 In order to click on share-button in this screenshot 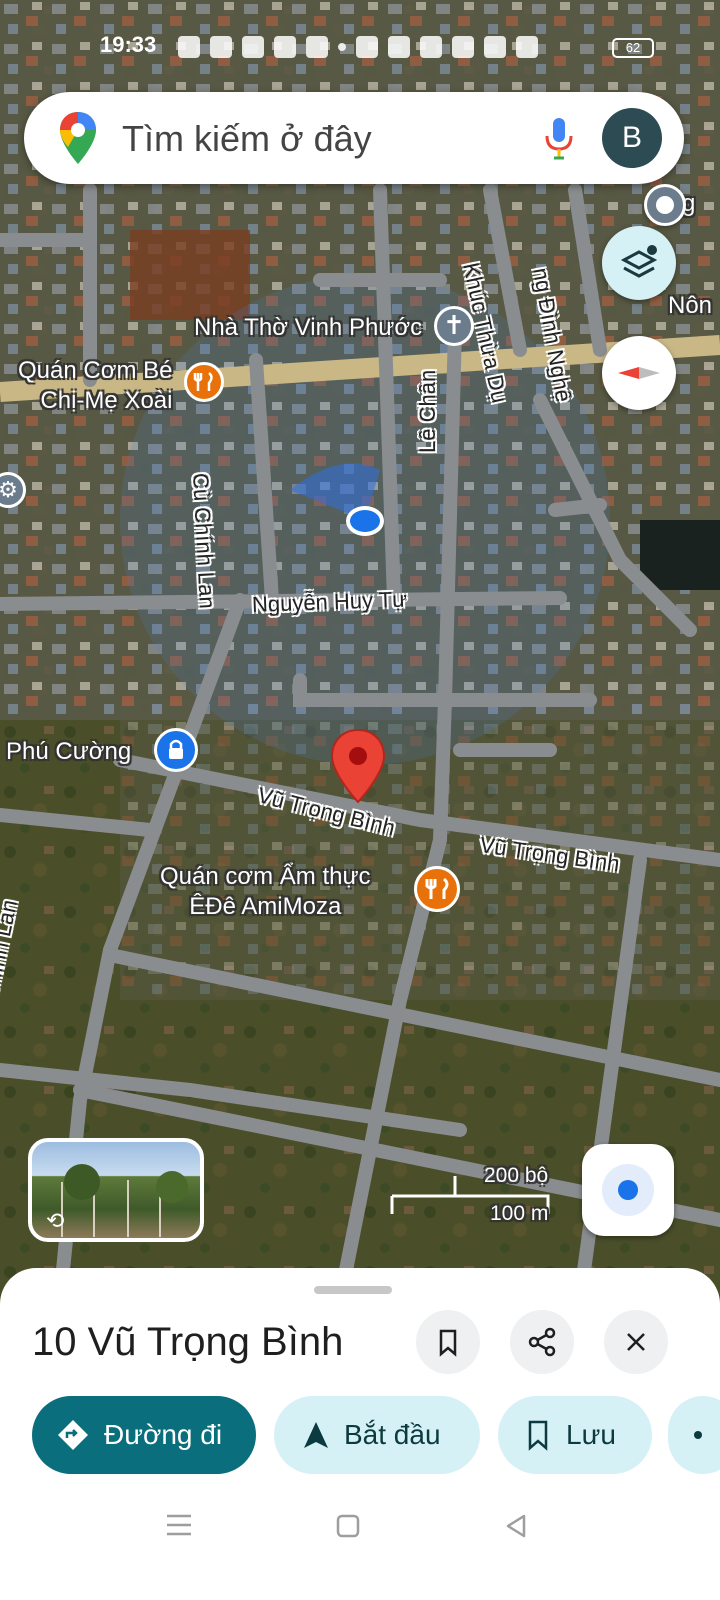, I will do `click(542, 1342)`.